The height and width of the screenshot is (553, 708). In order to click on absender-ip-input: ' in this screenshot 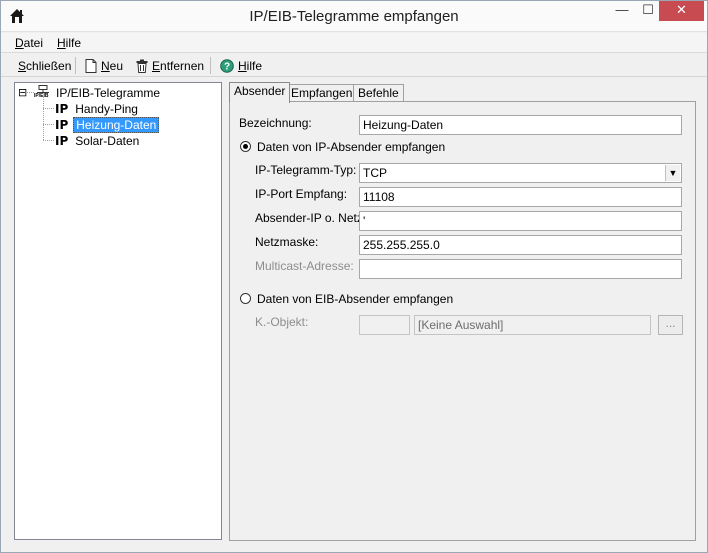, I will do `click(520, 221)`.